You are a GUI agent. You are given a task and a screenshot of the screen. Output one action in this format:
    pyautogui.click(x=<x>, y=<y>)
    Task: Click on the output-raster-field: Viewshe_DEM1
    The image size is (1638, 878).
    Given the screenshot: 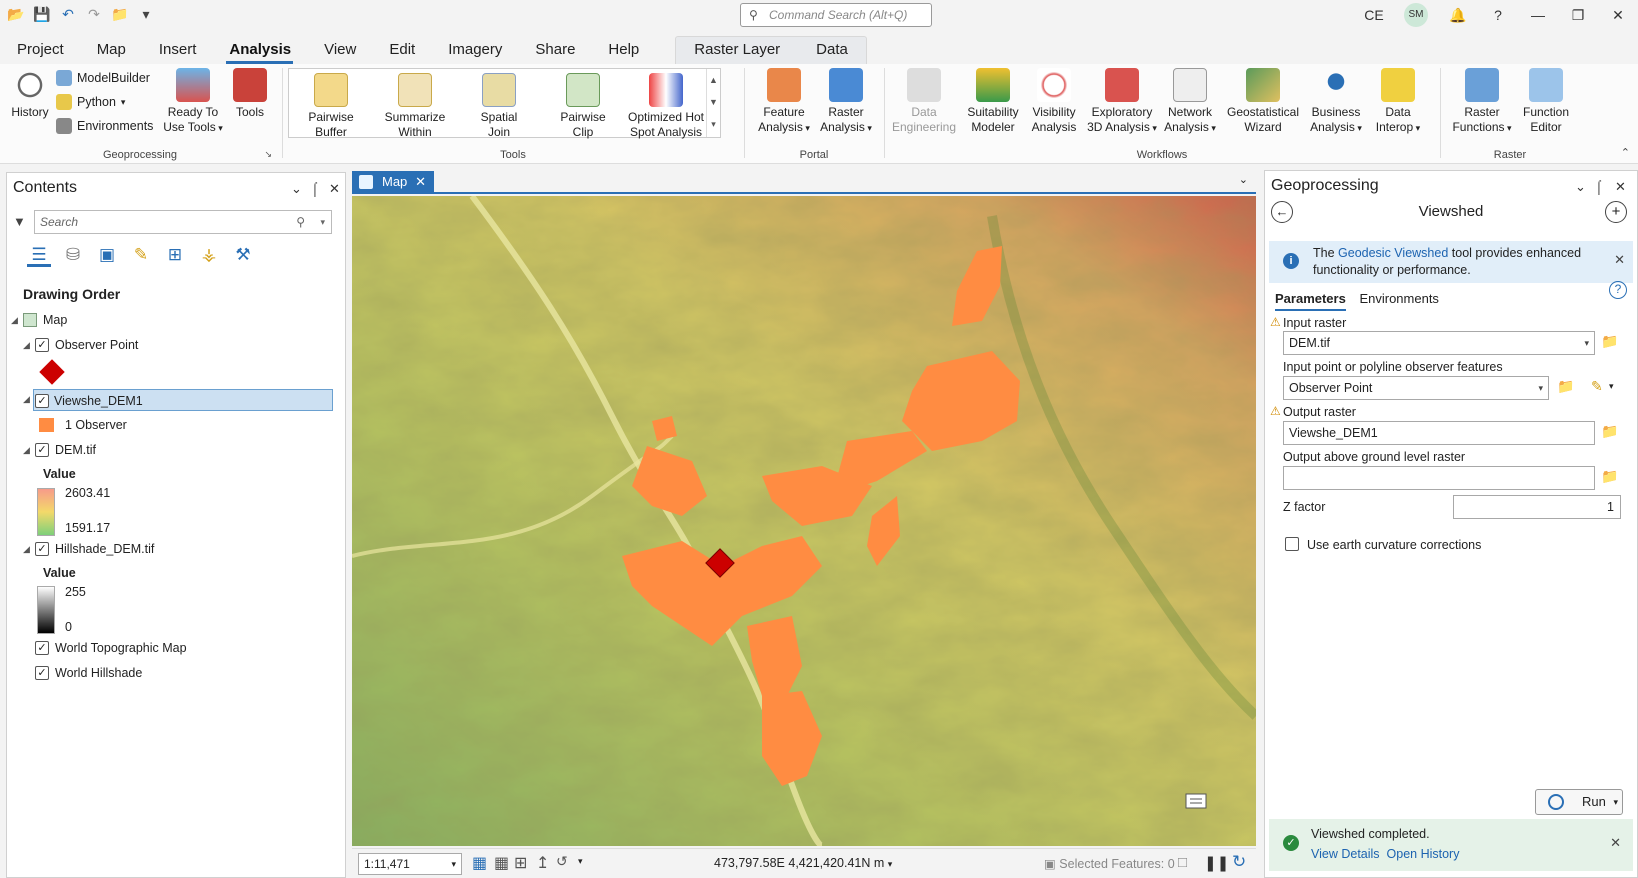 What is the action you would take?
    pyautogui.click(x=1439, y=433)
    